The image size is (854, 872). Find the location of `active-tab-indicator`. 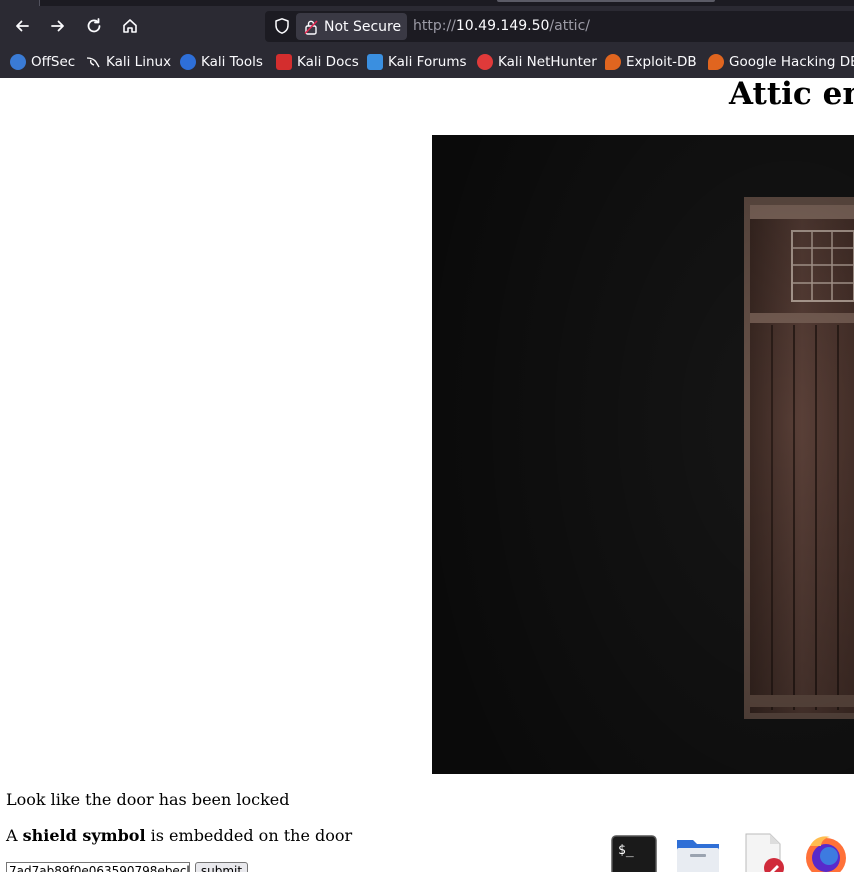

active-tab-indicator is located at coordinates (606, 1).